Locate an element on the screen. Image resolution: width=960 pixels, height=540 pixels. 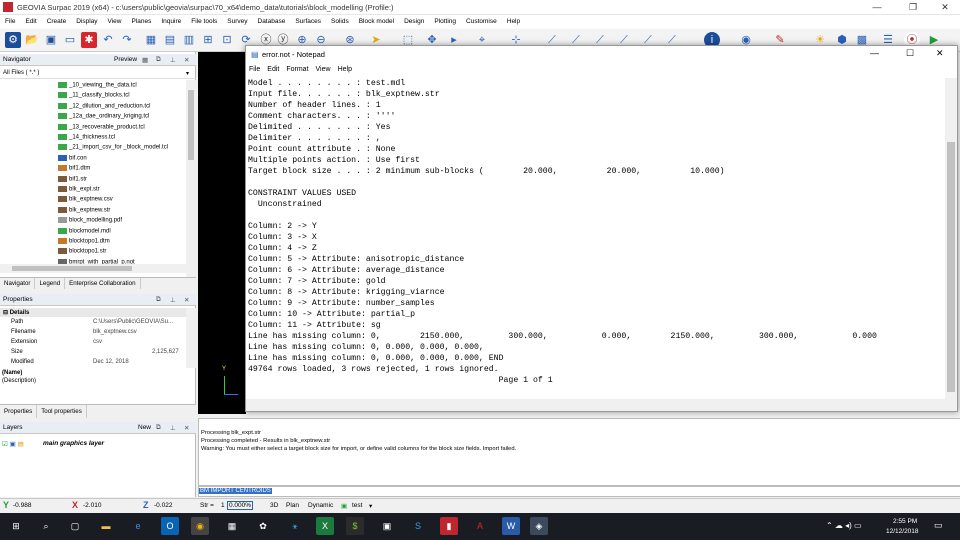
details-section: ⊟ Details is located at coordinates (93, 312).